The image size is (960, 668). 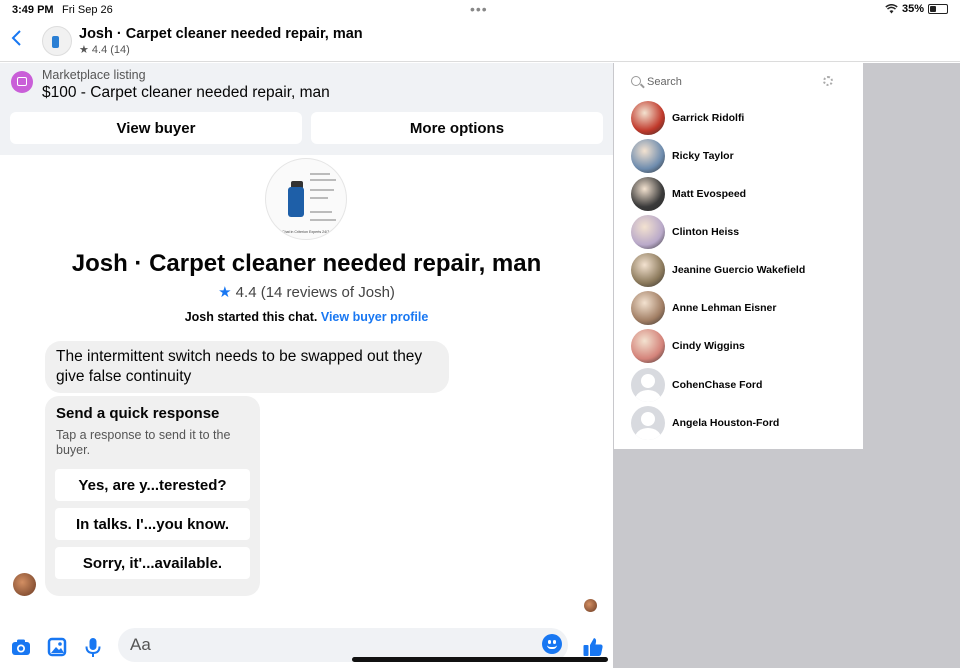 What do you see at coordinates (709, 194) in the screenshot?
I see `contact-name: Matt Evospeed` at bounding box center [709, 194].